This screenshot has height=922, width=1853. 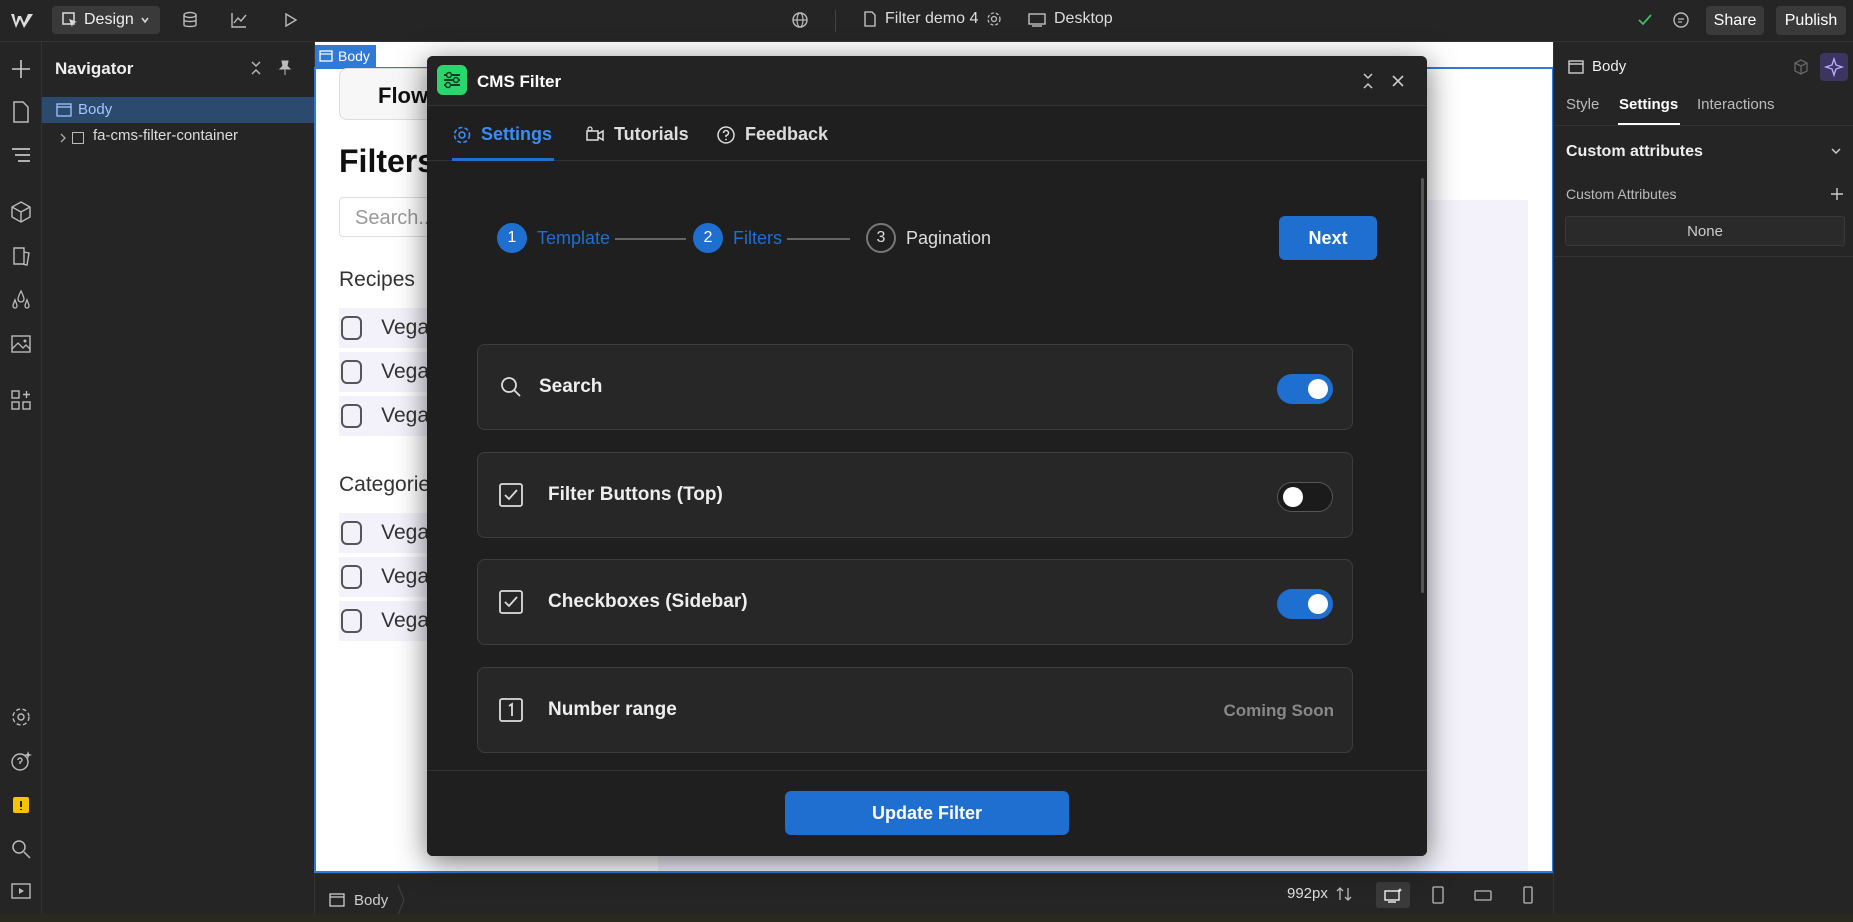 I want to click on step-2-label: Filters, so click(x=757, y=238).